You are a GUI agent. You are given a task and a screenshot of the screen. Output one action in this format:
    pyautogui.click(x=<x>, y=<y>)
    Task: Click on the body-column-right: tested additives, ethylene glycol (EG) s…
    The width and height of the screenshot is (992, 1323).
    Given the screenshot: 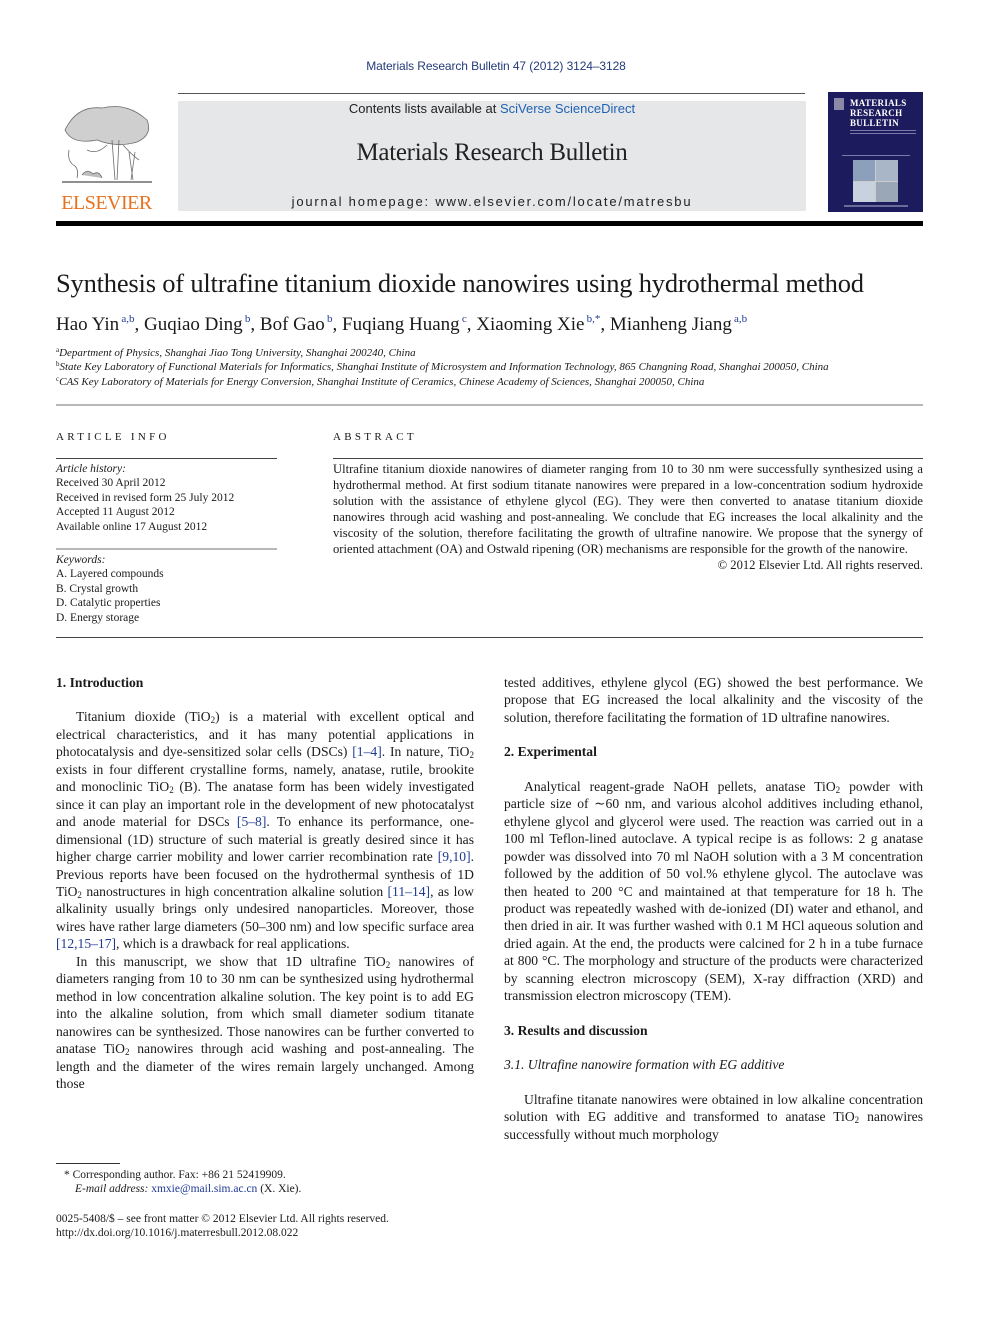 What is the action you would take?
    pyautogui.click(x=713, y=908)
    